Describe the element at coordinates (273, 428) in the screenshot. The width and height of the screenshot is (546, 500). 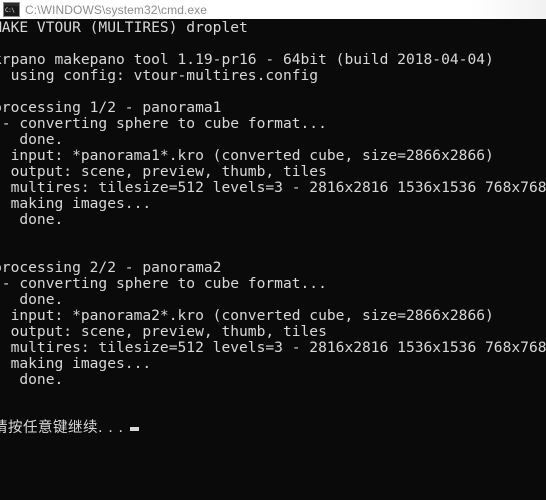
I see `press-any-key-prompt: 请按任意键继续. . .` at that location.